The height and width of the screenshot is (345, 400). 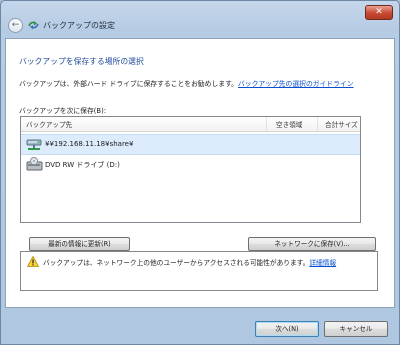 What do you see at coordinates (341, 124) in the screenshot?
I see `column-header-total-size: 合計サイズ` at bounding box center [341, 124].